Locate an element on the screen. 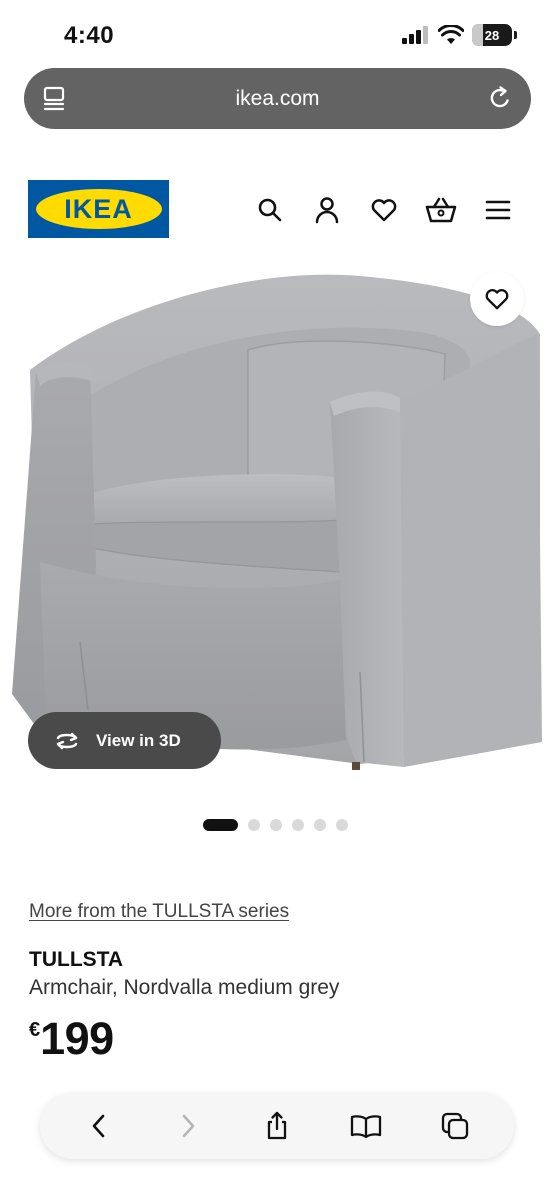  image-carousel-dots is located at coordinates (275, 825).